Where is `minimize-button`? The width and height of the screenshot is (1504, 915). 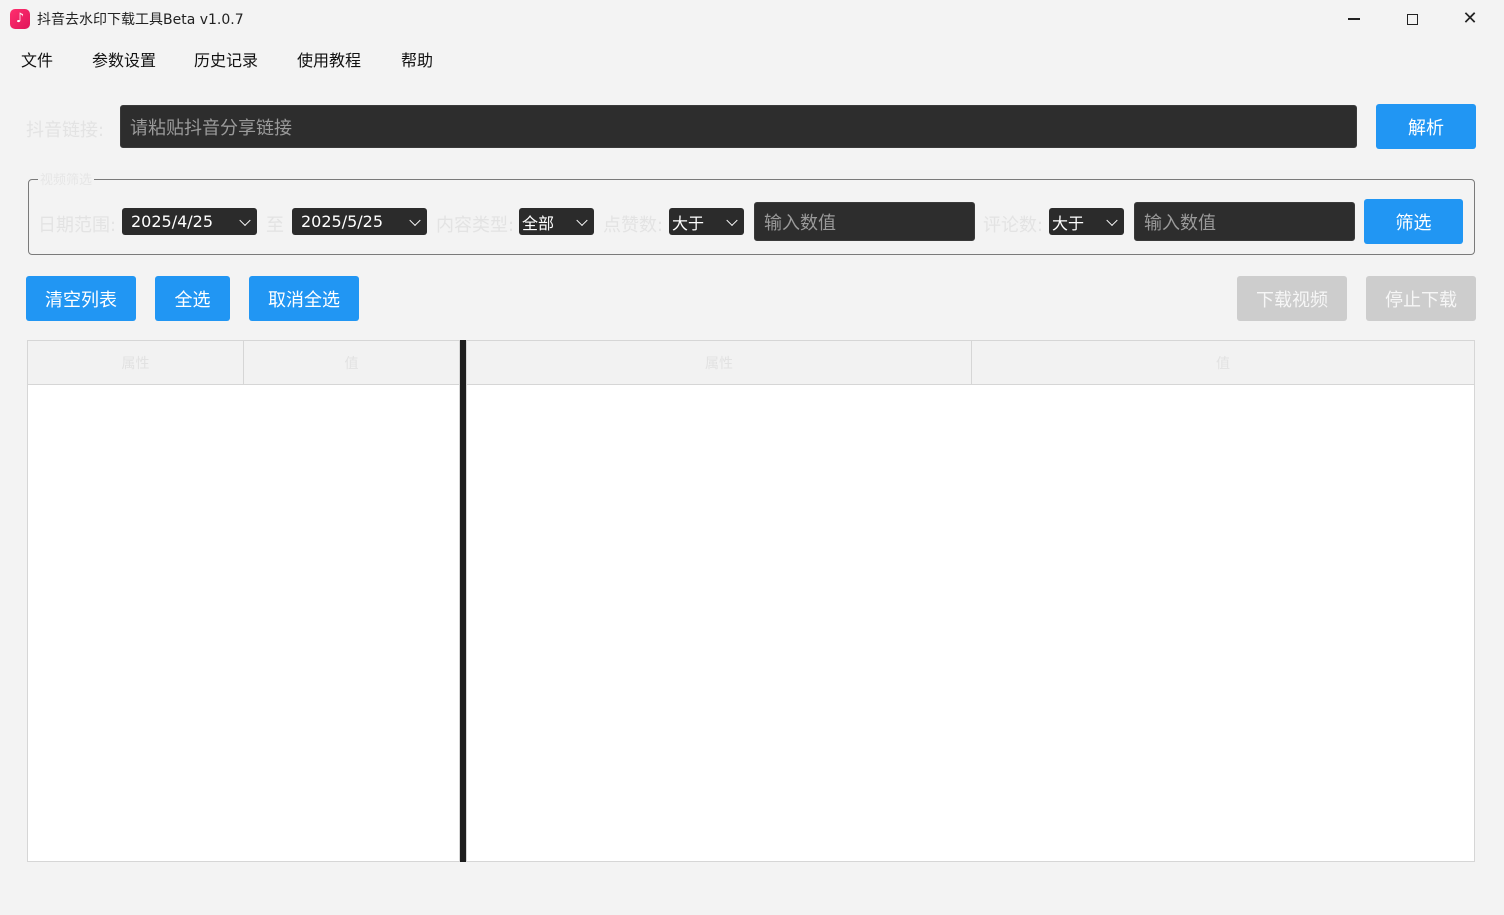
minimize-button is located at coordinates (1354, 19).